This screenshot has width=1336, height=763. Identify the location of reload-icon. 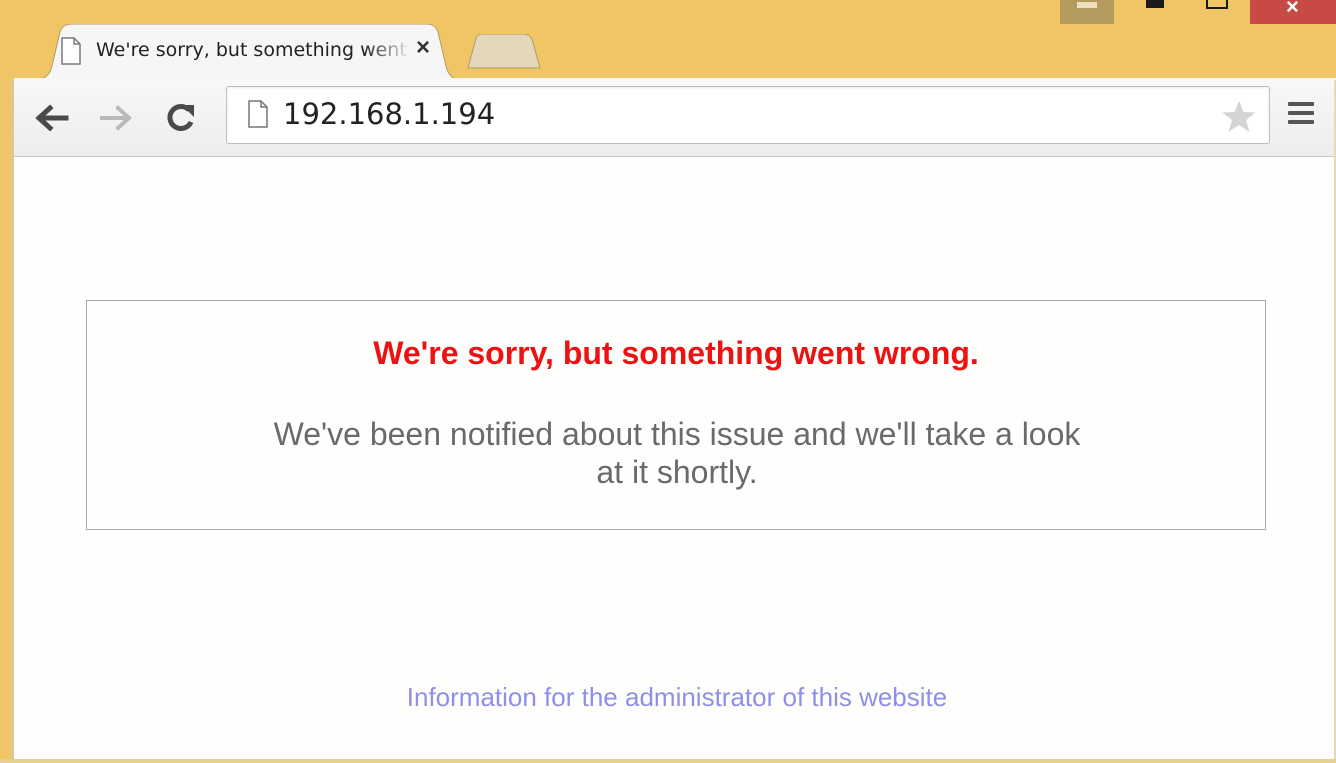
(180, 118).